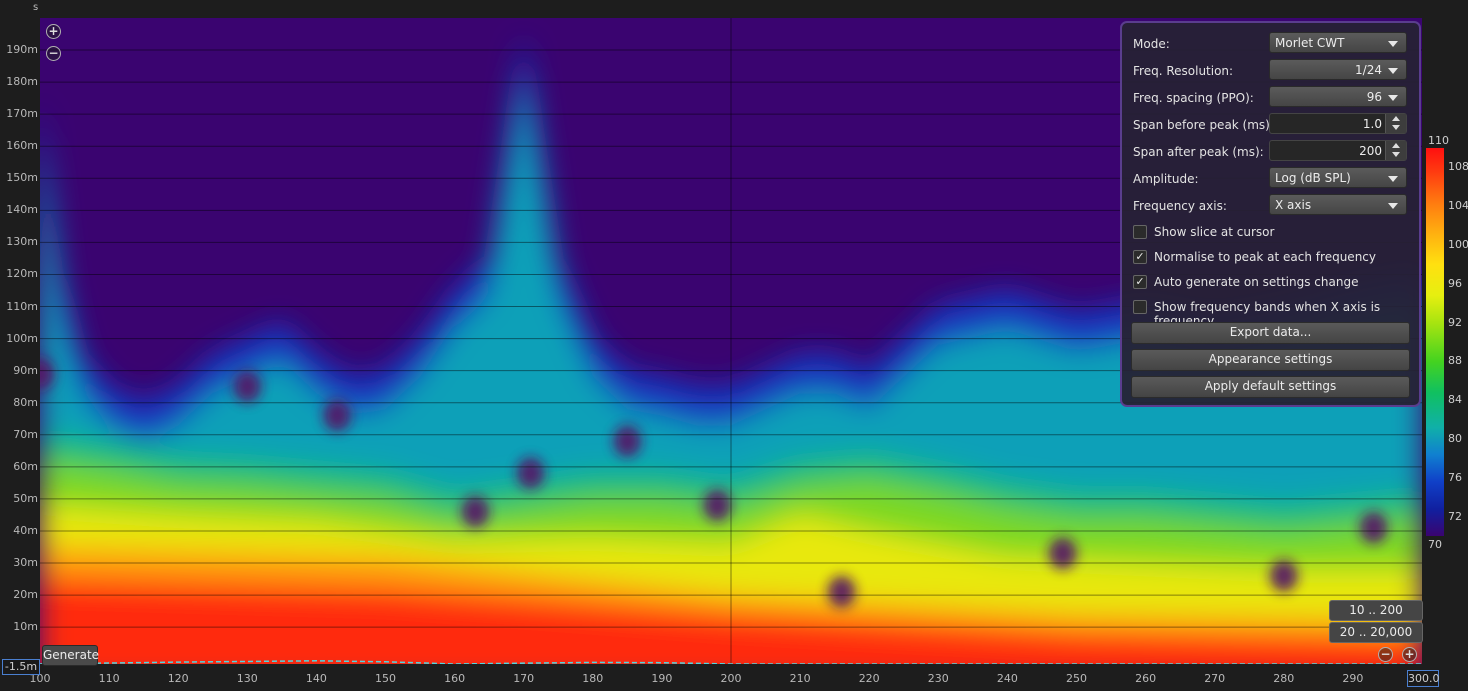 The width and height of the screenshot is (1468, 691). I want to click on freq-resolution-label: Freq. Resolution:, so click(1183, 71).